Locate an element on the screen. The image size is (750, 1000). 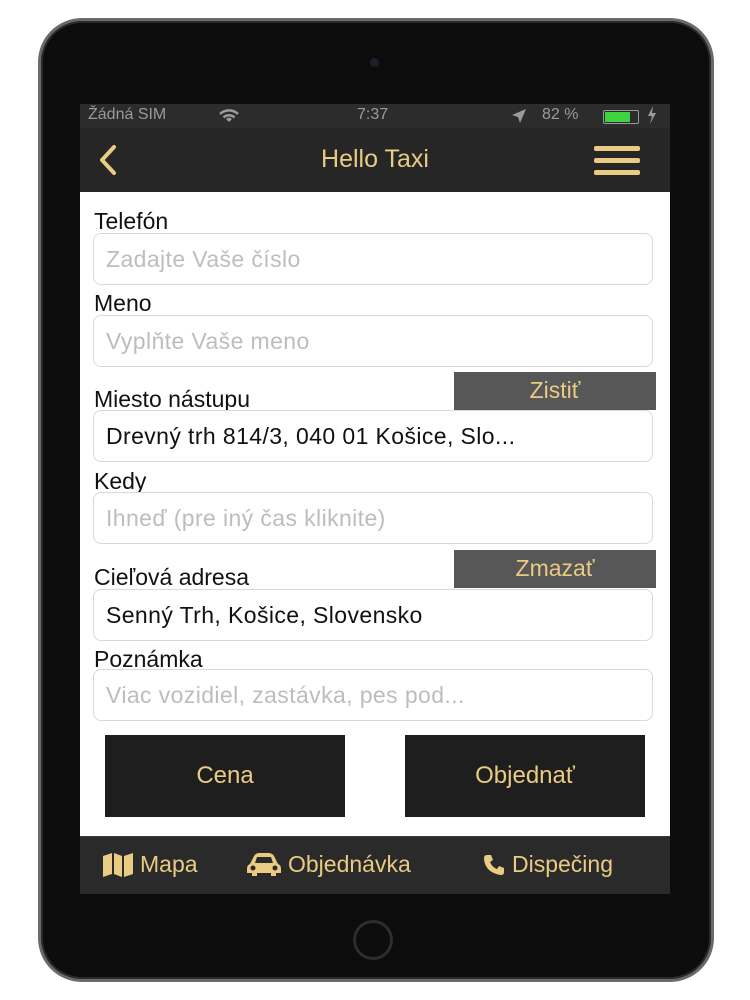
status-bar: Žádná SIM 7:37 82 % is located at coordinates (375, 116).